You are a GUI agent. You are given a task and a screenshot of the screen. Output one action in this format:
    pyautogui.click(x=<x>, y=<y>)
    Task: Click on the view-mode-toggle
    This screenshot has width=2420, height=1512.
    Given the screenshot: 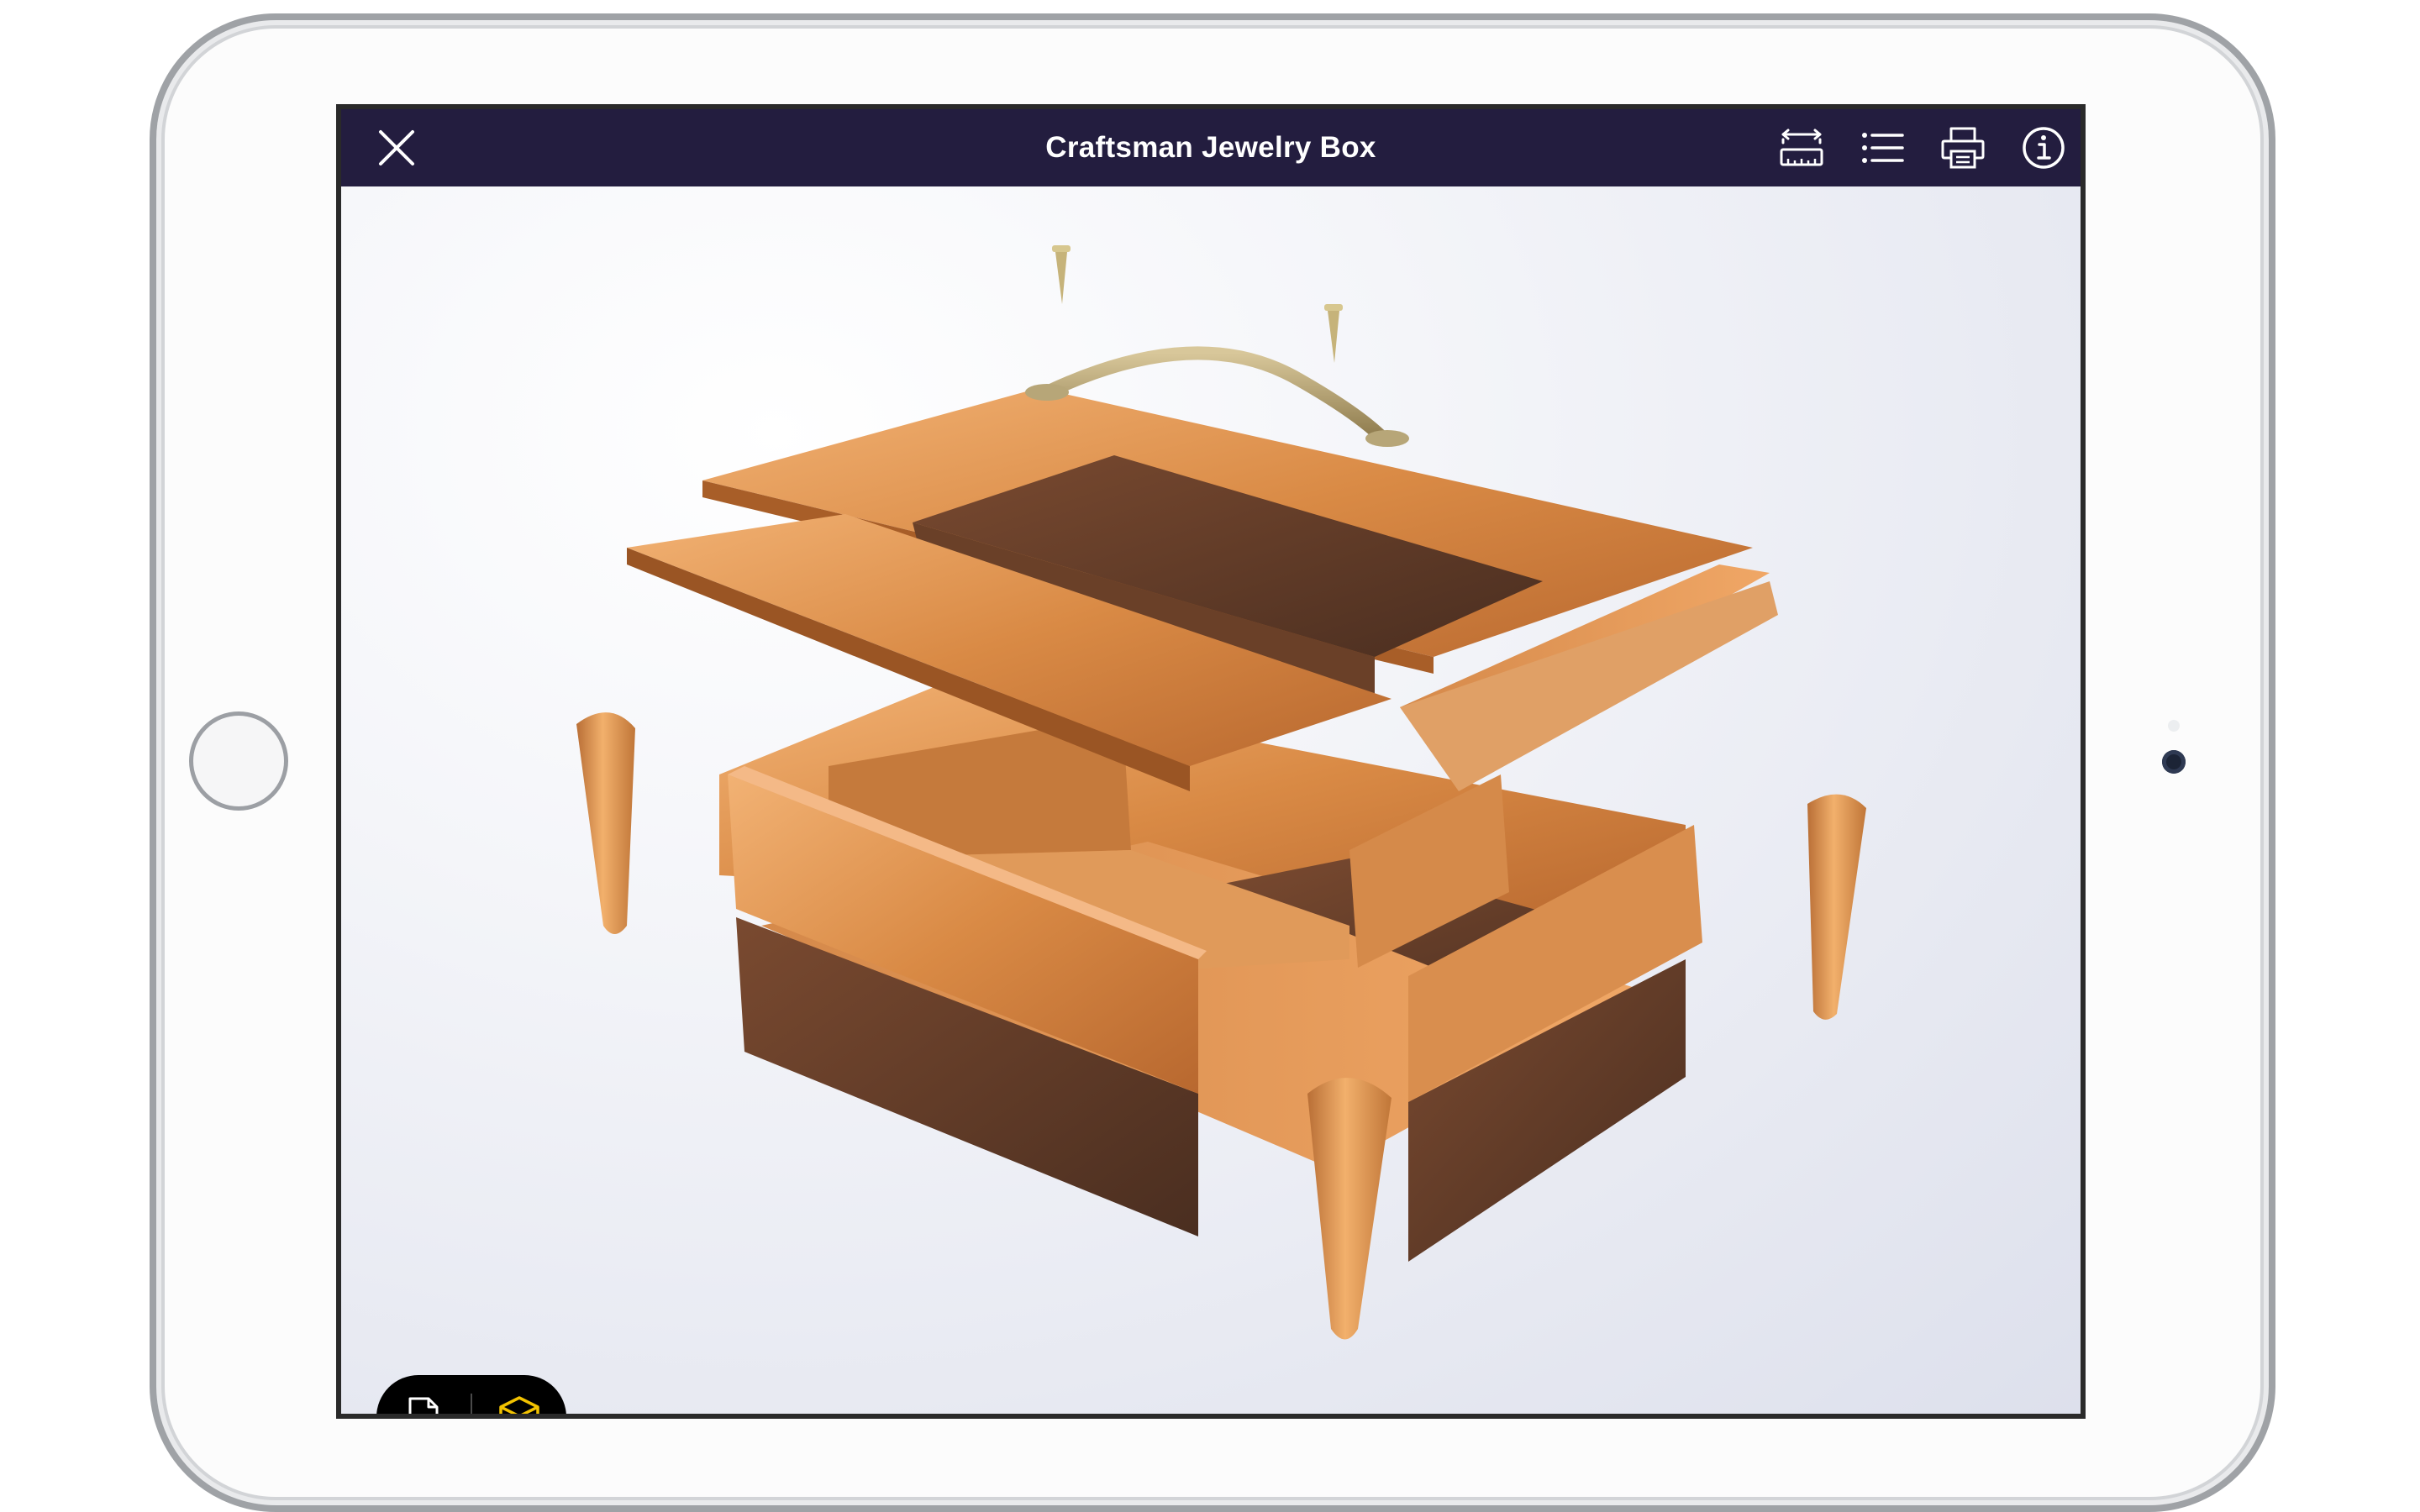 What is the action you would take?
    pyautogui.click(x=471, y=1394)
    